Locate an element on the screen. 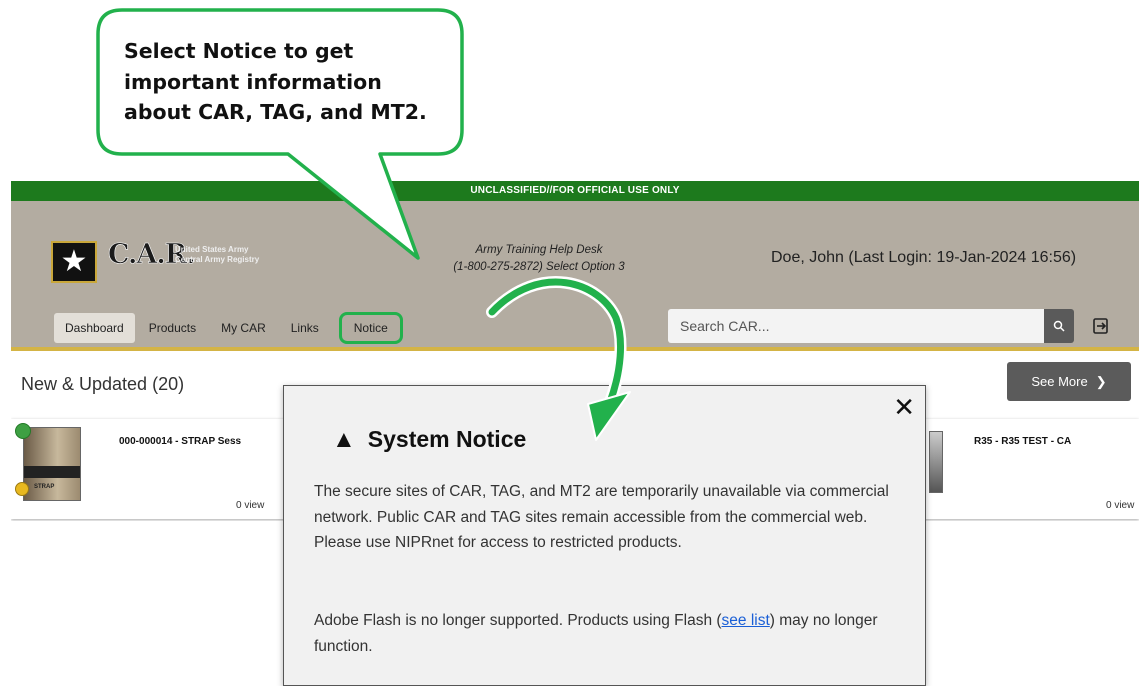 The image size is (1139, 686). army-star-logo-icon: ★ is located at coordinates (74, 262).